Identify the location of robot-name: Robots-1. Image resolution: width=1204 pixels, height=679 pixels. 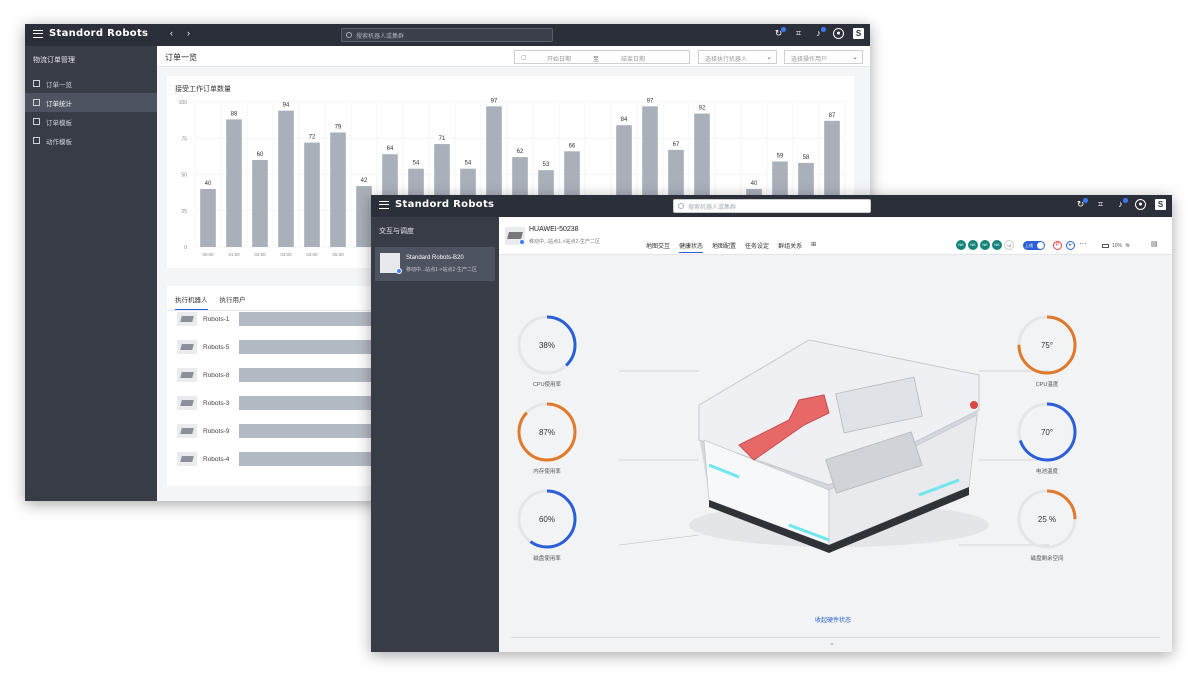
(216, 319).